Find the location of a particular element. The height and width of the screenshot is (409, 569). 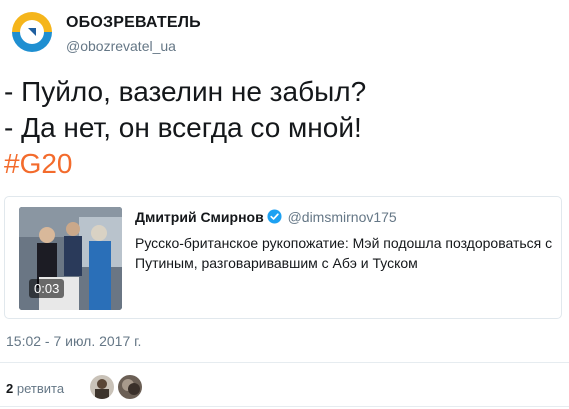

tweet-line: - Пуйло, вазелин не забыл? is located at coordinates (185, 91).